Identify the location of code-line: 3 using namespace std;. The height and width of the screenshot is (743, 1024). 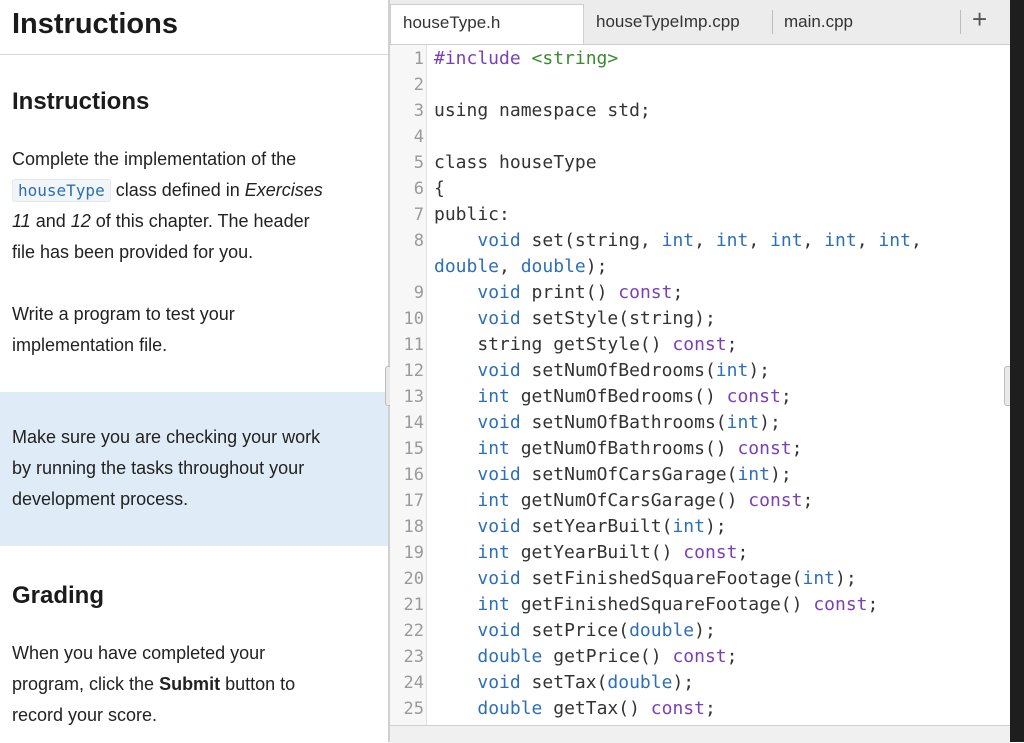
(700, 111).